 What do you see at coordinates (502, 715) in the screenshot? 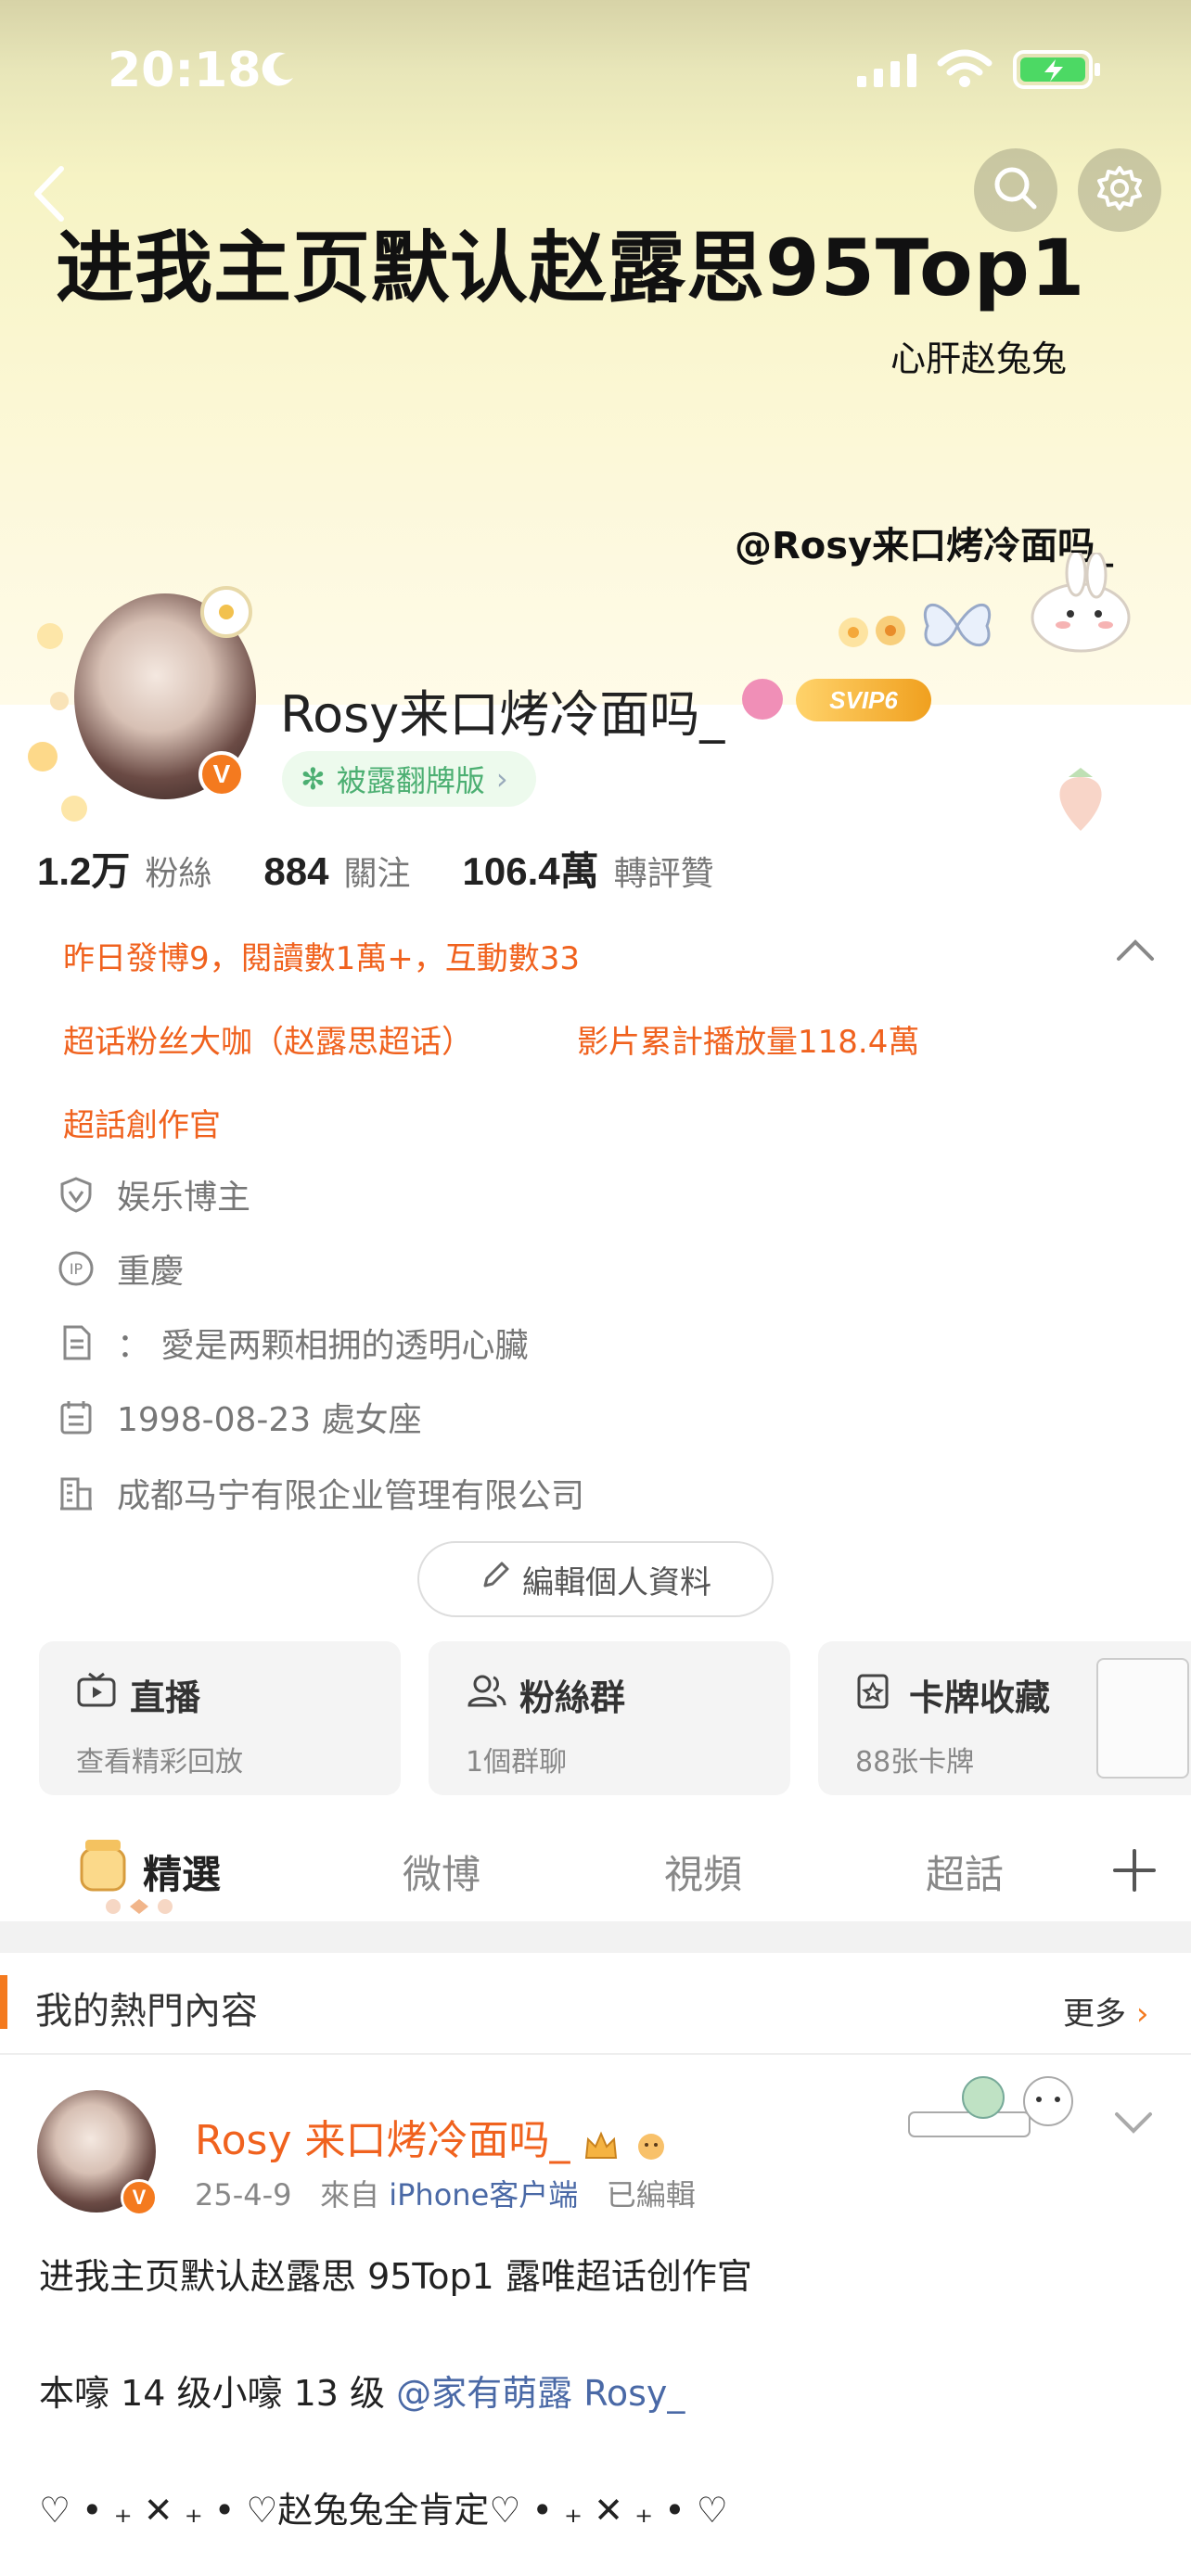
I see `profile-username: Rosy来口烤冷面吗_` at bounding box center [502, 715].